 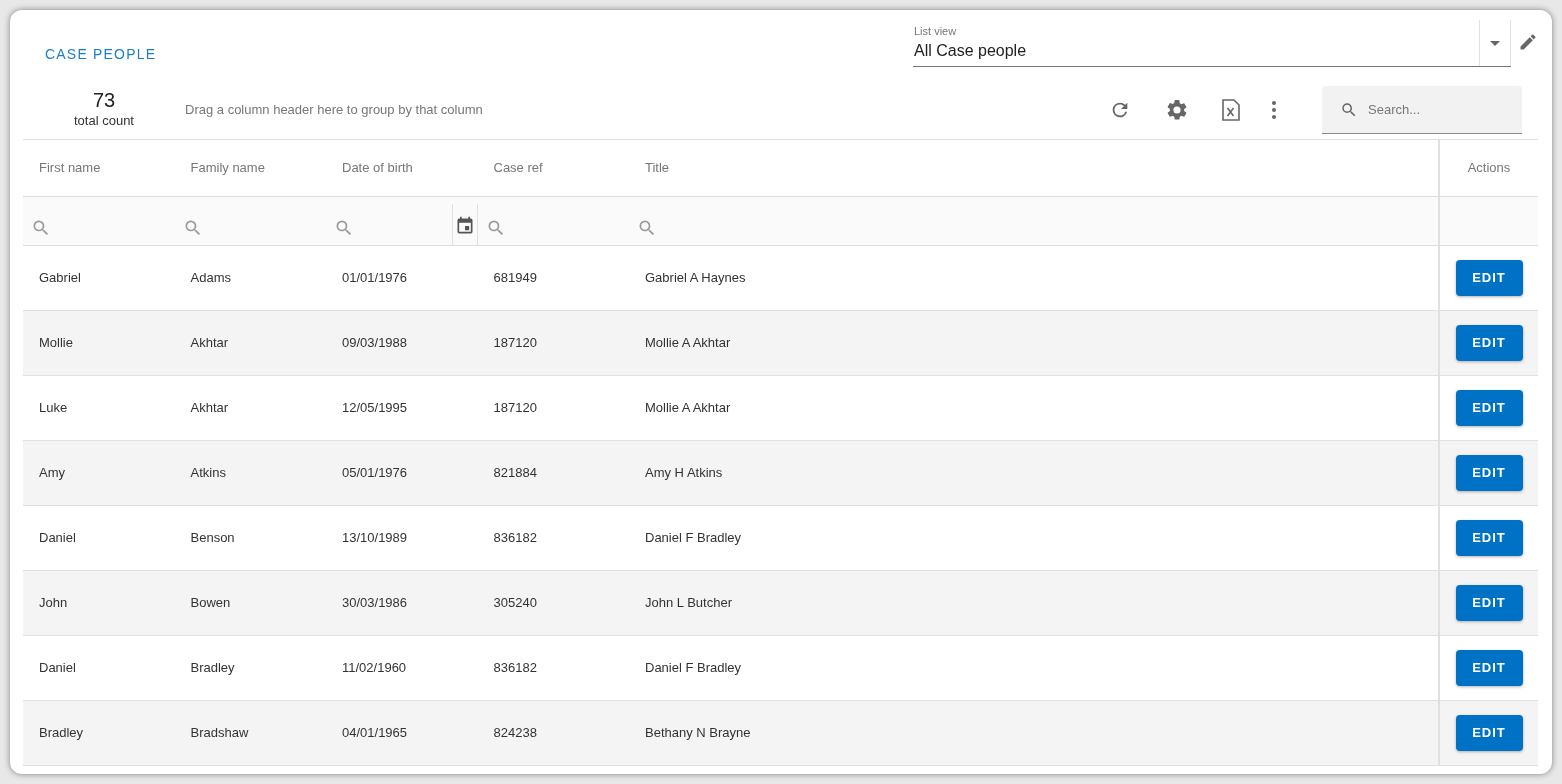 What do you see at coordinates (208, 473) in the screenshot?
I see `table-cell-text: Atkins` at bounding box center [208, 473].